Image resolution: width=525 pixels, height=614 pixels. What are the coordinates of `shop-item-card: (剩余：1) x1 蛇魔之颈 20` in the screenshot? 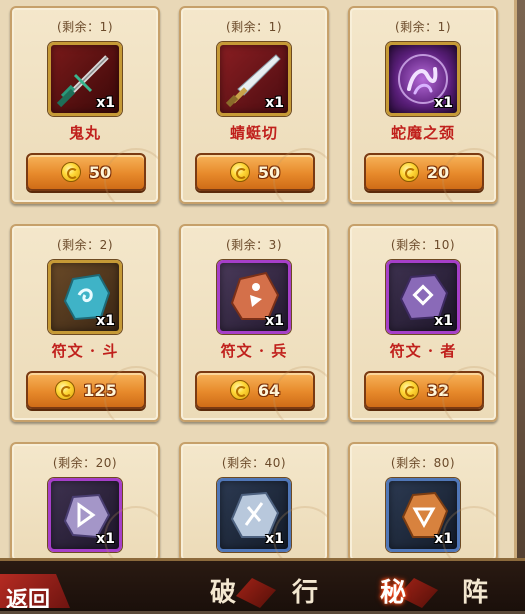 It's located at (423, 105).